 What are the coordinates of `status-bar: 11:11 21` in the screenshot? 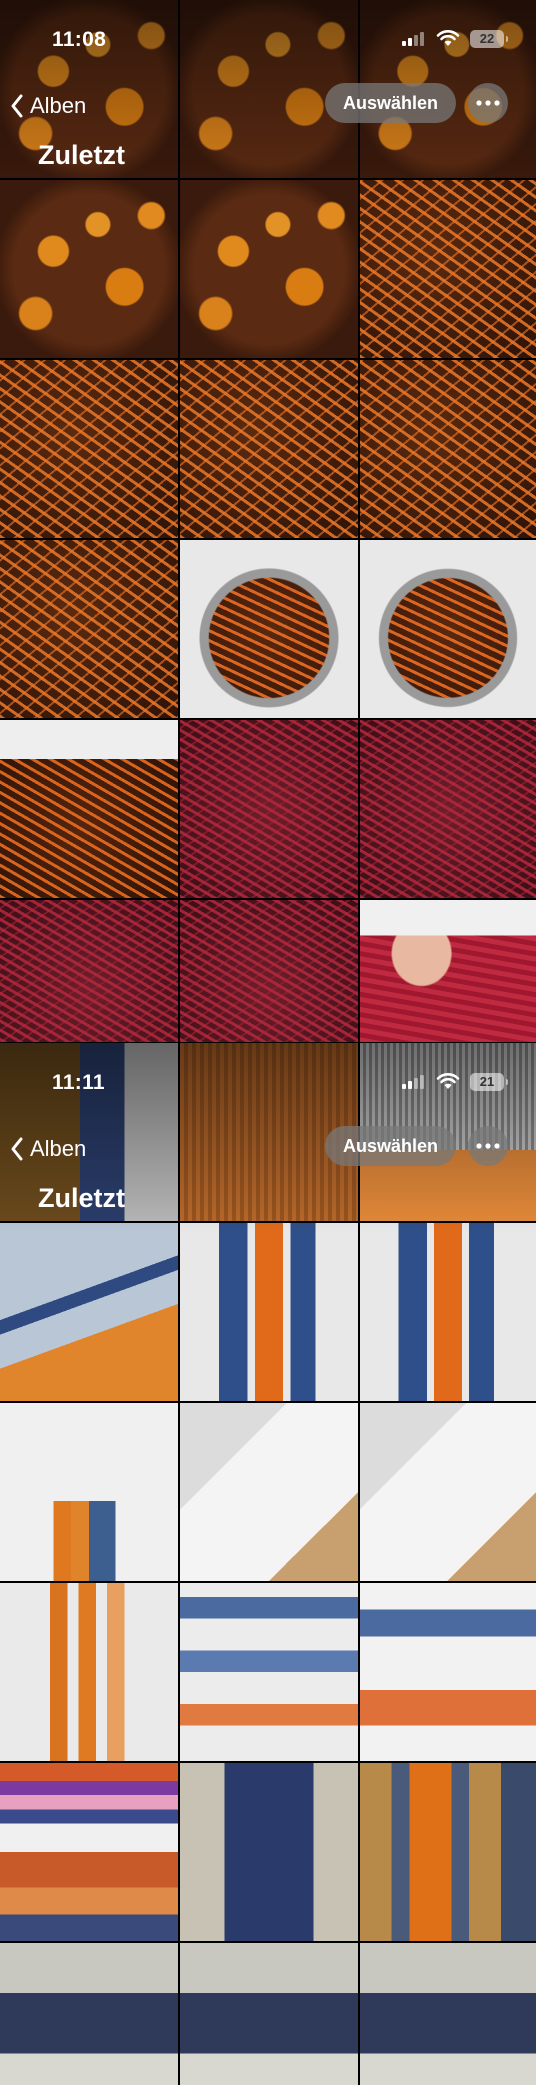 It's located at (268, 1073).